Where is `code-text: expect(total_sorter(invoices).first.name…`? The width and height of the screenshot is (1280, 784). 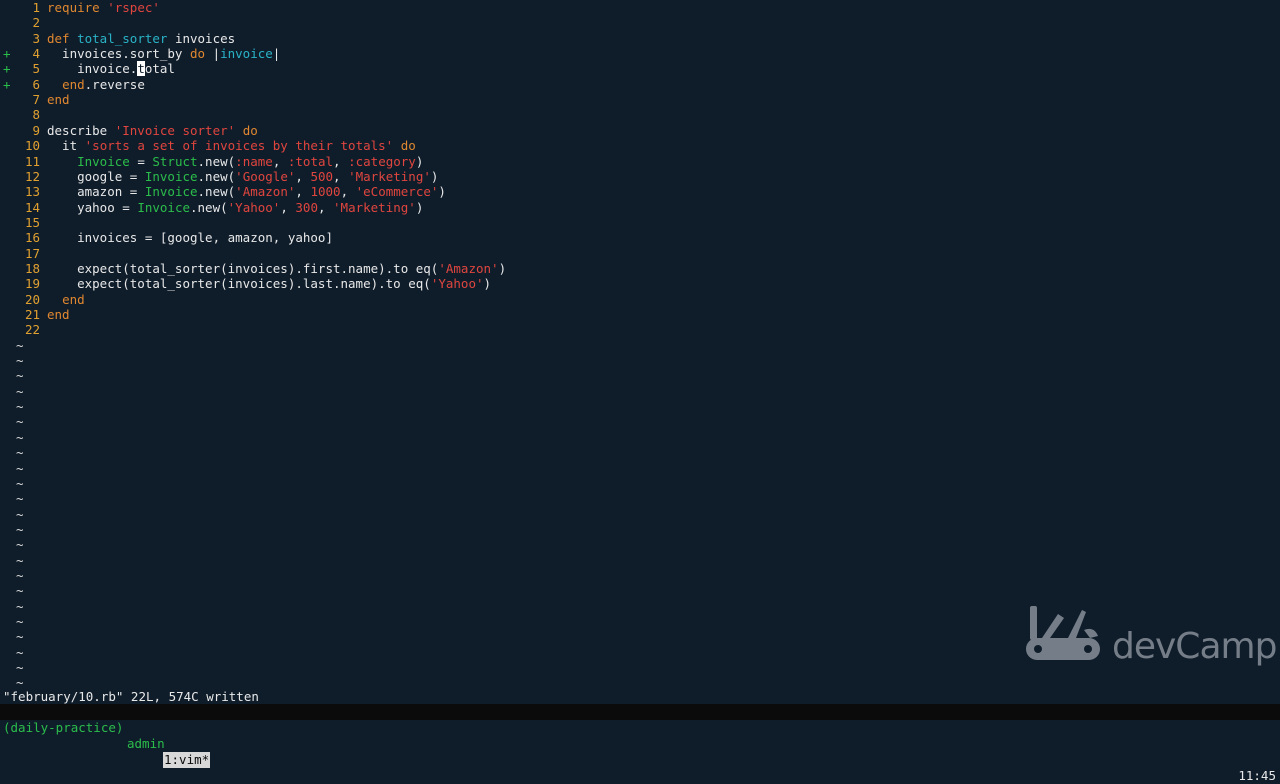 code-text: expect(total_sorter(invoices).first.name… is located at coordinates (276, 268).